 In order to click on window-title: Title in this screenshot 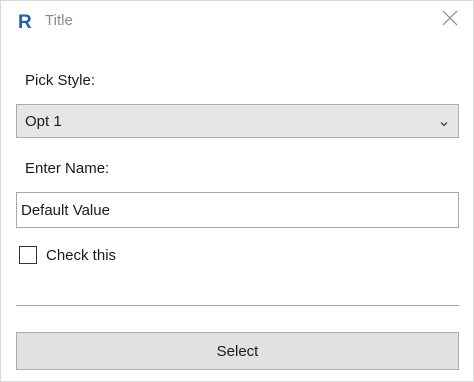, I will do `click(59, 20)`.